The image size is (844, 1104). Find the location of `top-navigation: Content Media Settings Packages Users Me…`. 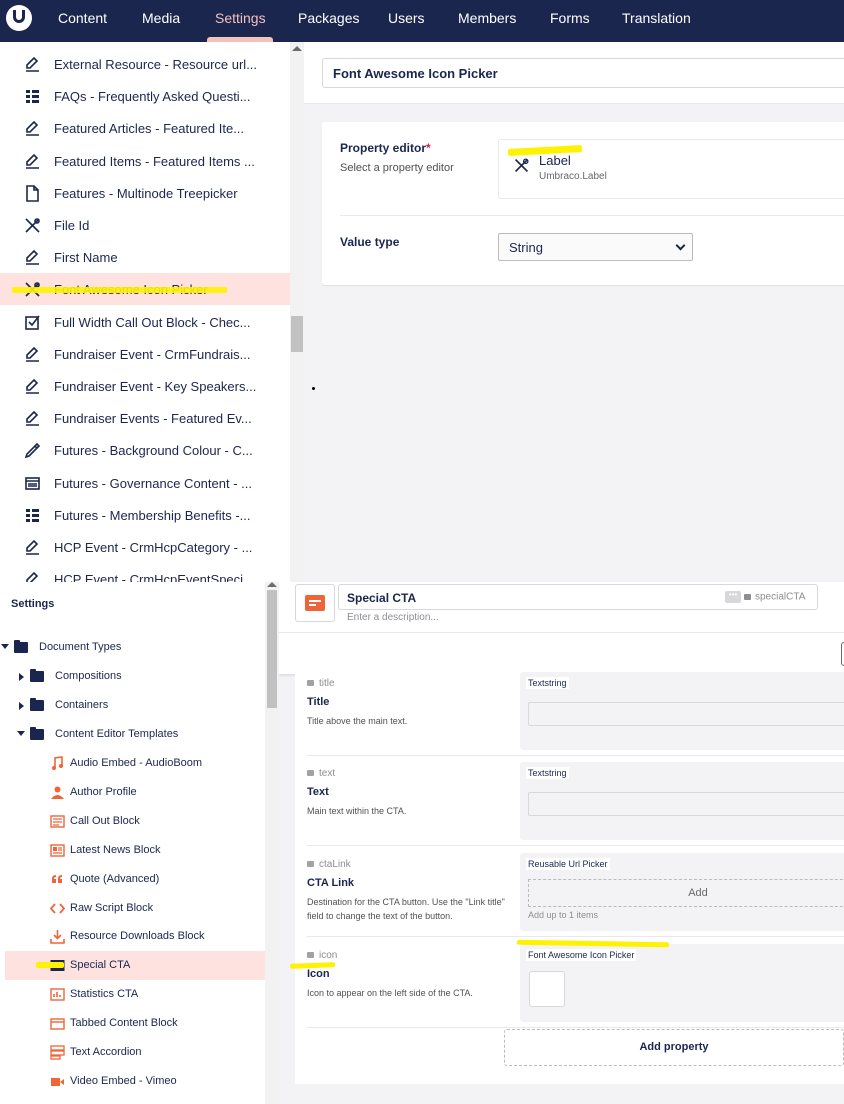

top-navigation: Content Media Settings Packages Users Me… is located at coordinates (422, 21).